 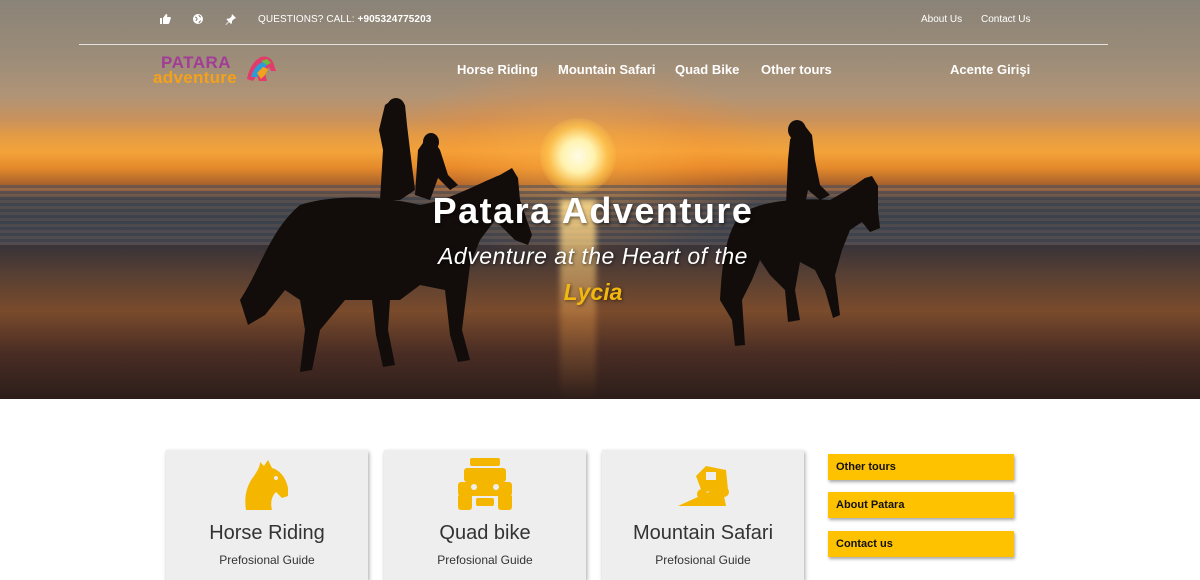 I want to click on card-title: Mountain Safari, so click(x=703, y=533).